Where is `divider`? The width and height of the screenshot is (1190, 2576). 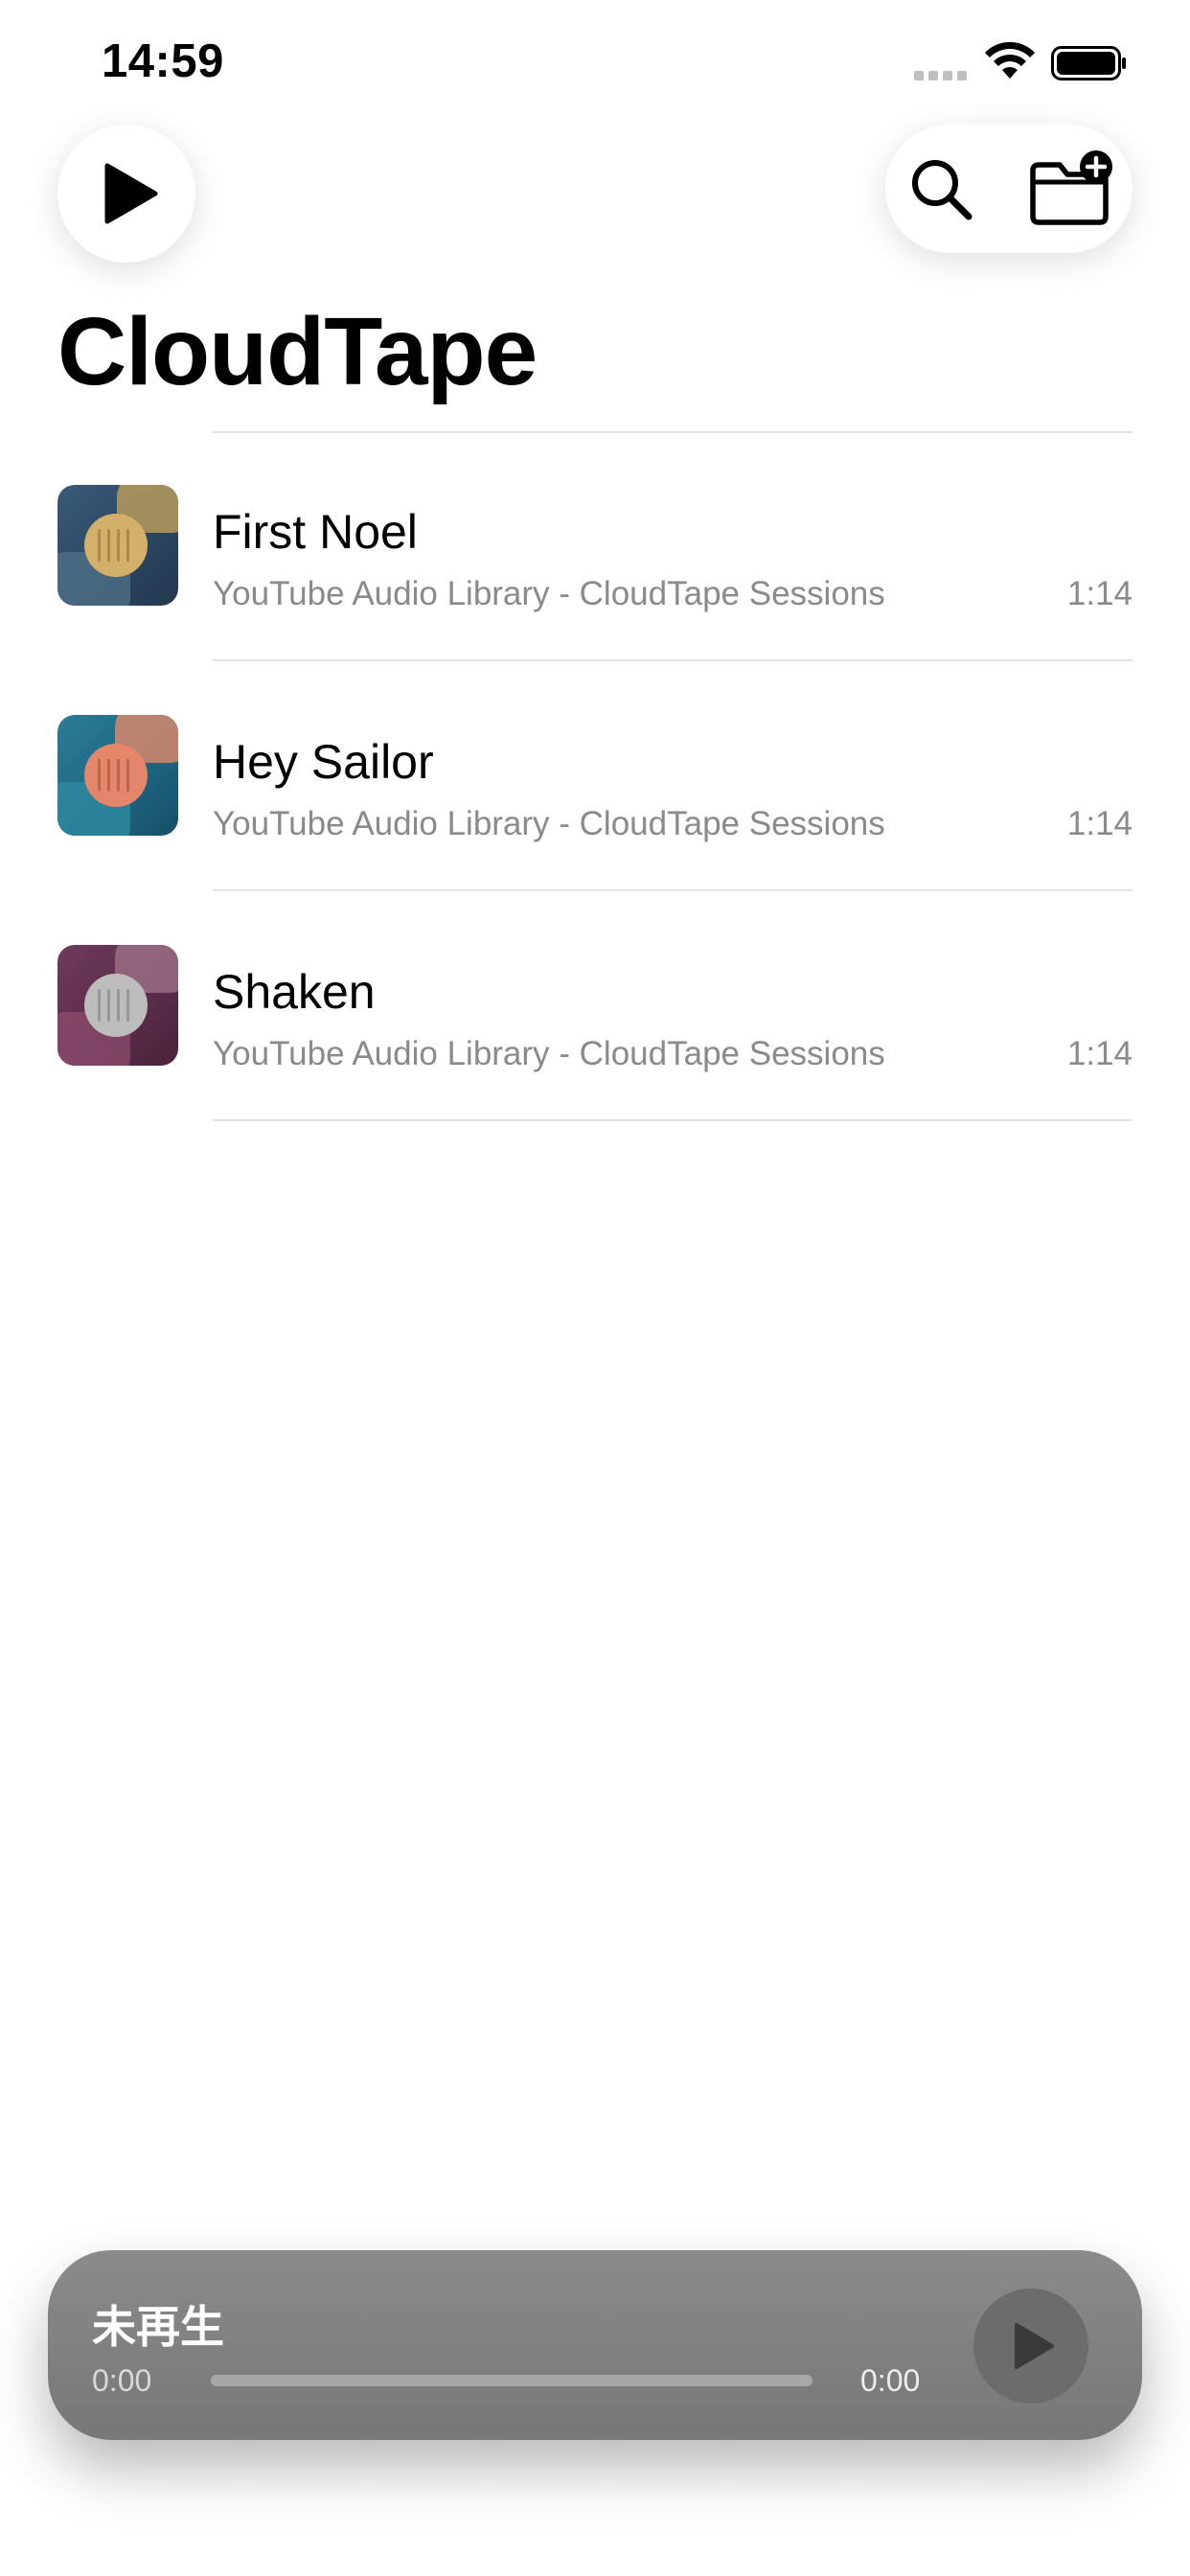 divider is located at coordinates (673, 1120).